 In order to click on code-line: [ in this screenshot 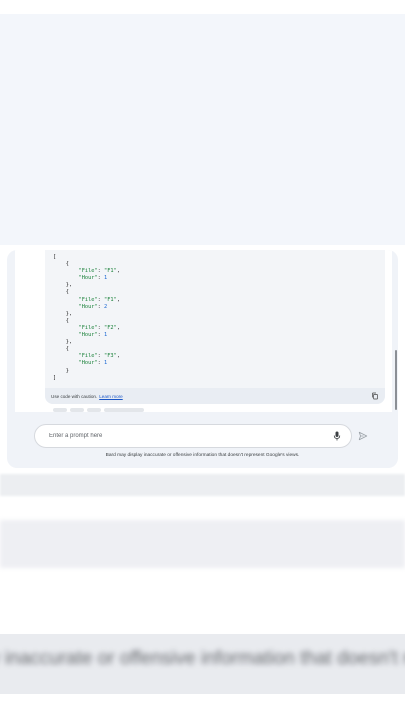, I will do `click(86, 257)`.